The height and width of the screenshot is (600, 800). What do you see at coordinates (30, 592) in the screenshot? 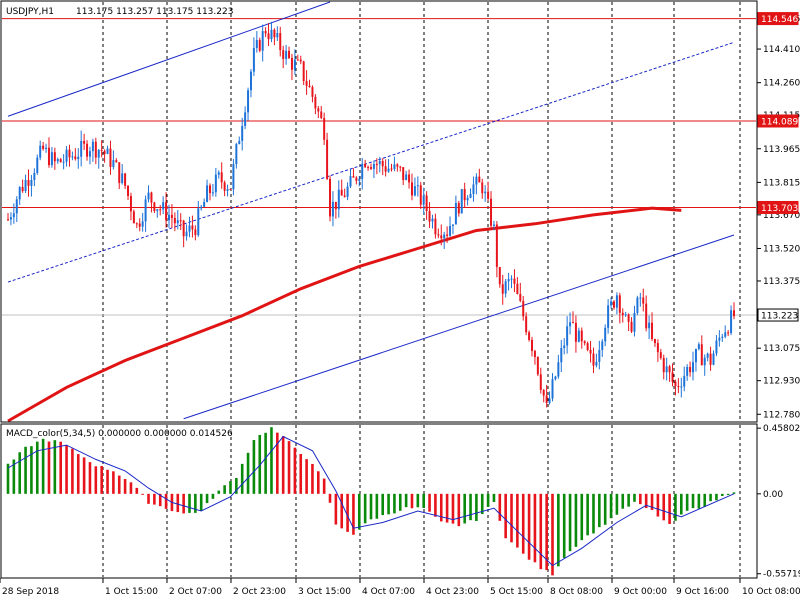
I see `x-tick-label: 28 Sep 2018` at bounding box center [30, 592].